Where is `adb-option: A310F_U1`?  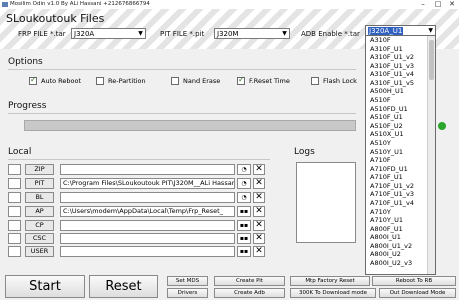 adb-option: A310F_U1 is located at coordinates (397, 49).